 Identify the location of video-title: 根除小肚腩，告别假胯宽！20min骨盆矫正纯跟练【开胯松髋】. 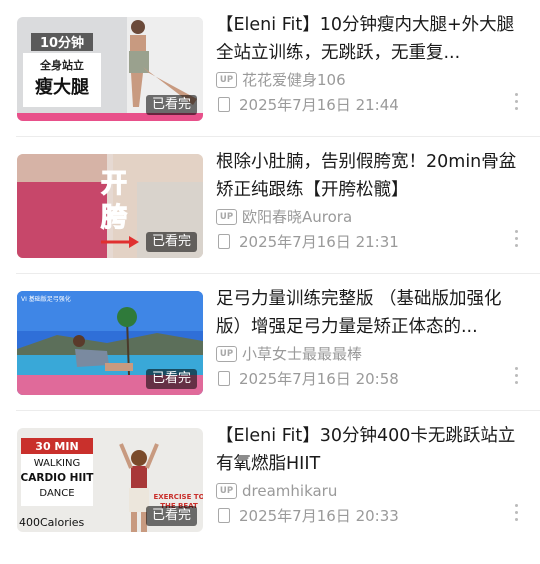
(368, 176).